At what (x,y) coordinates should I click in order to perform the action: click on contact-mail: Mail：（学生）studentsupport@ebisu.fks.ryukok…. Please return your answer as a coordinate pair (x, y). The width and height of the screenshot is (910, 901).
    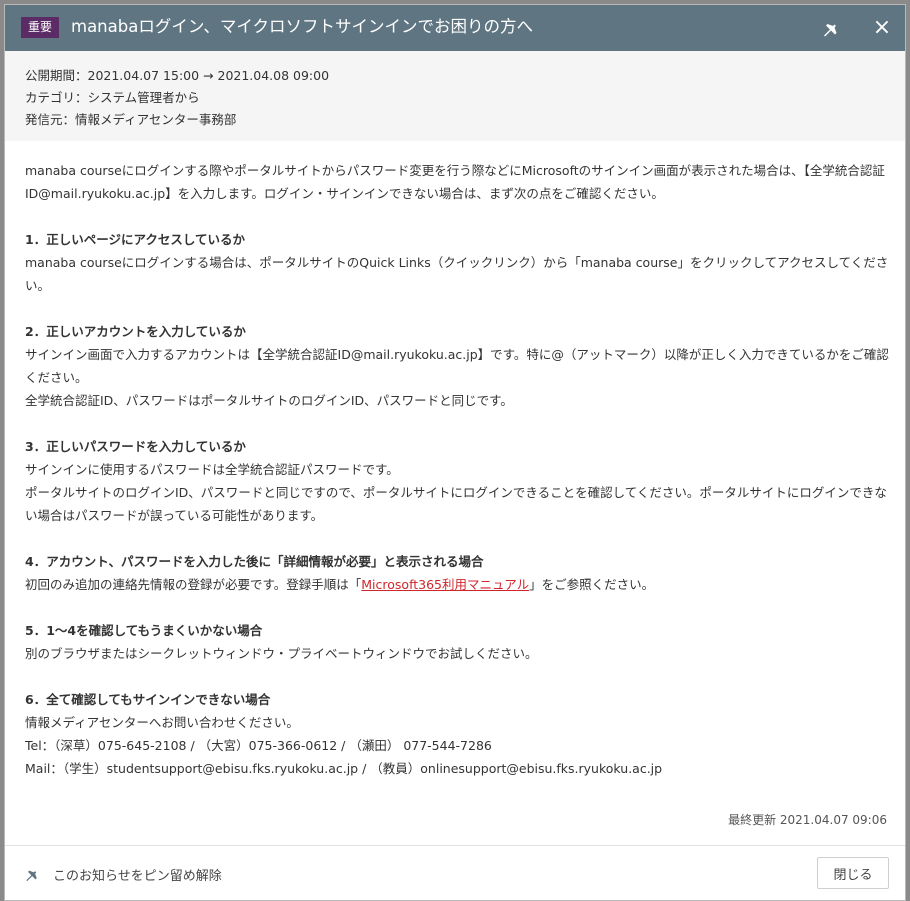
    Looking at the image, I should click on (344, 768).